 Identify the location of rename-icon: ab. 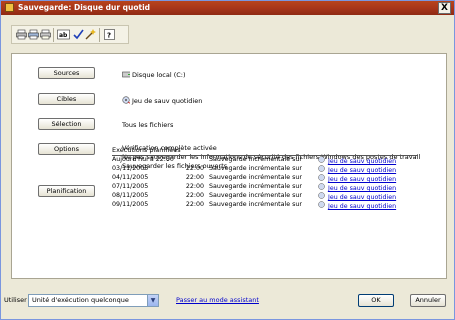
(63, 34).